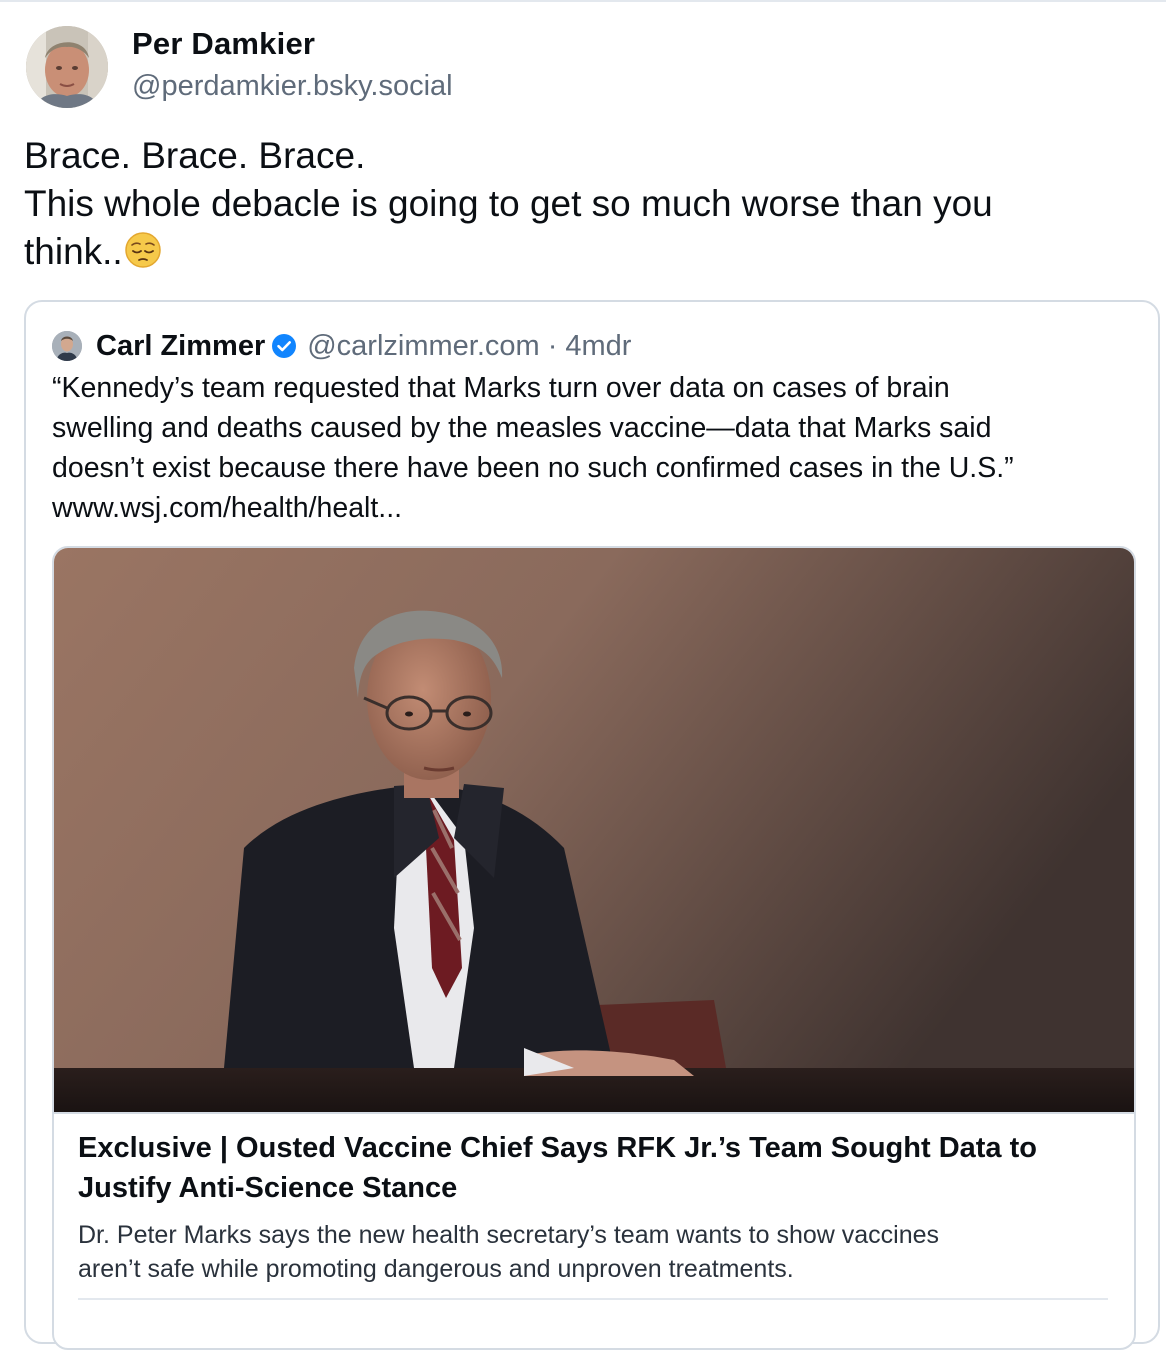 This screenshot has height=1350, width=1166. I want to click on link-preview-footer-divider, so click(593, 1299).